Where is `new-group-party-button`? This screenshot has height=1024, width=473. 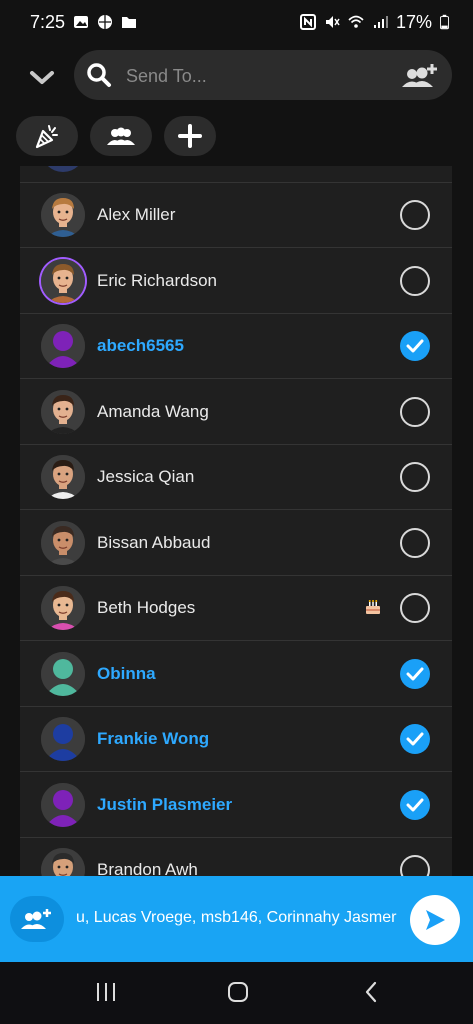 new-group-party-button is located at coordinates (47, 136).